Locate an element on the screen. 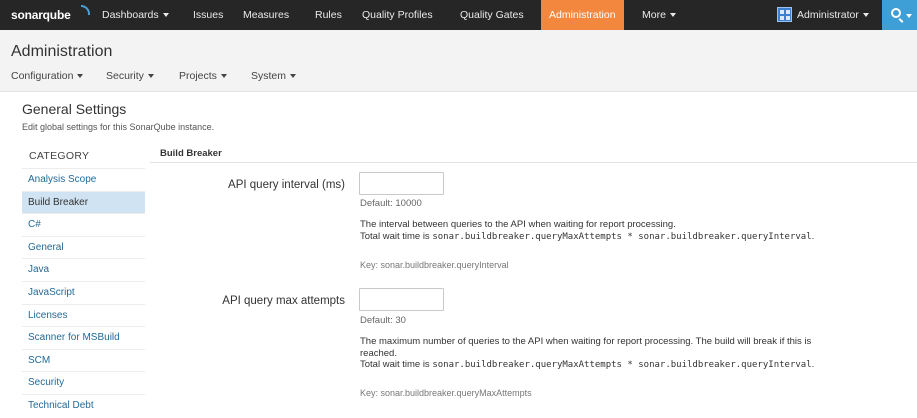 The height and width of the screenshot is (418, 917). section-divider is located at coordinates (533, 162).